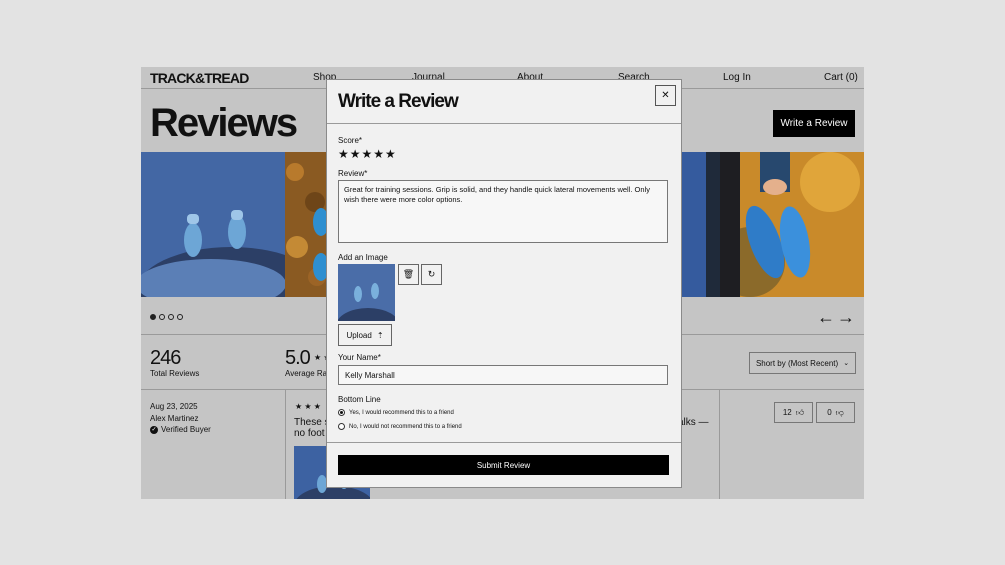 The width and height of the screenshot is (1005, 565). I want to click on unhelpful-button: 0 👎︎, so click(835, 412).